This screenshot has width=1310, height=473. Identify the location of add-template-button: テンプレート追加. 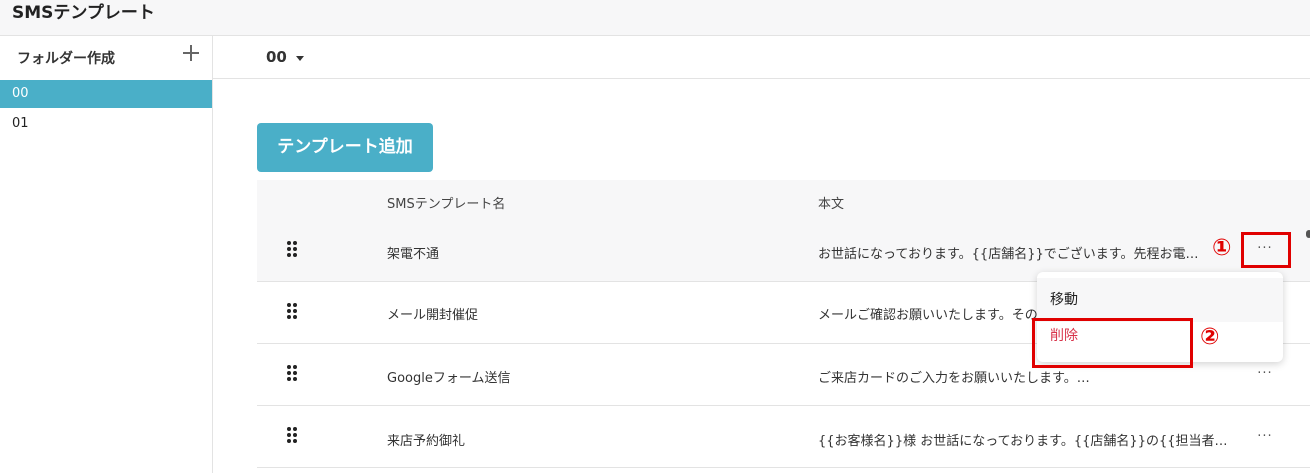
(345, 147).